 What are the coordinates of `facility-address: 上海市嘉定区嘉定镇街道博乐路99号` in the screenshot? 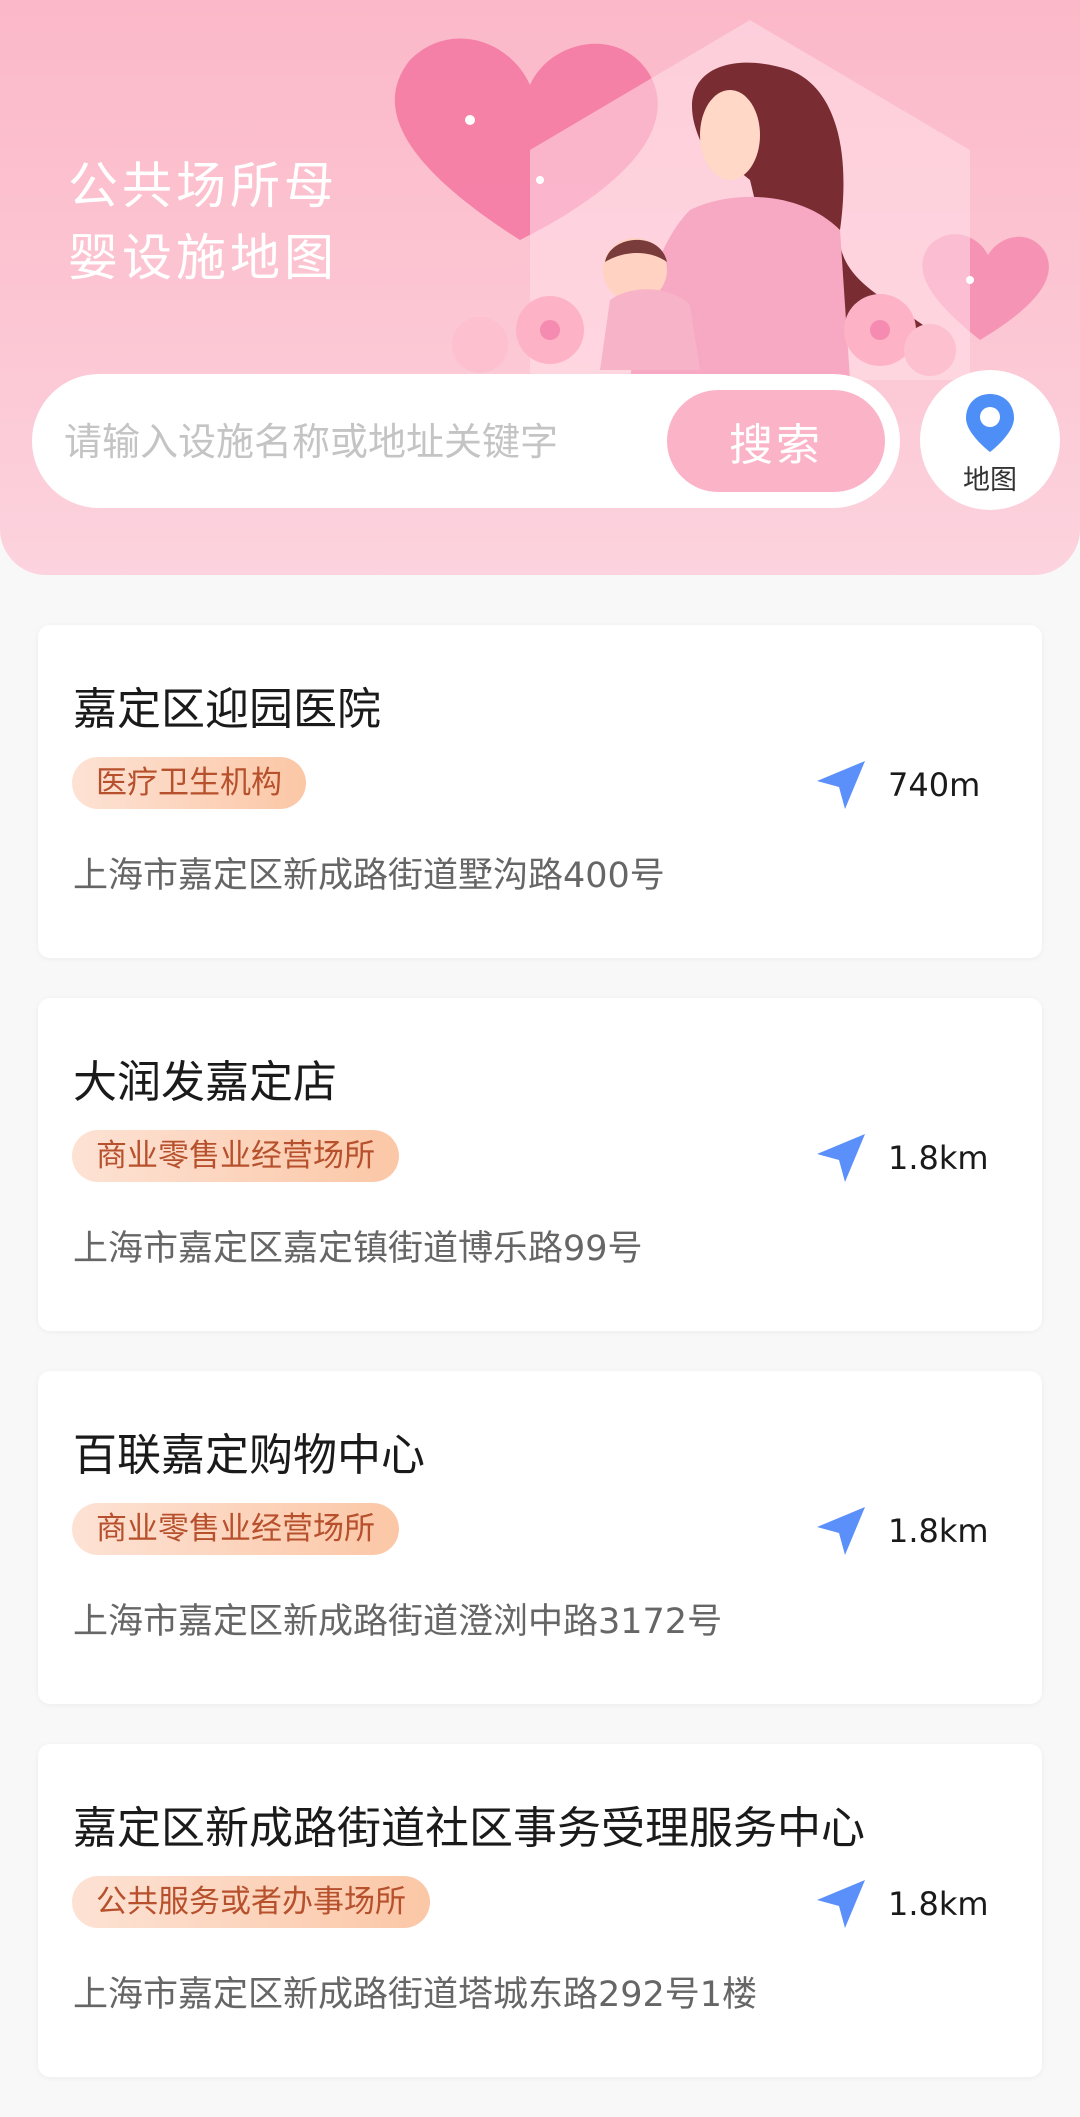 It's located at (358, 1249).